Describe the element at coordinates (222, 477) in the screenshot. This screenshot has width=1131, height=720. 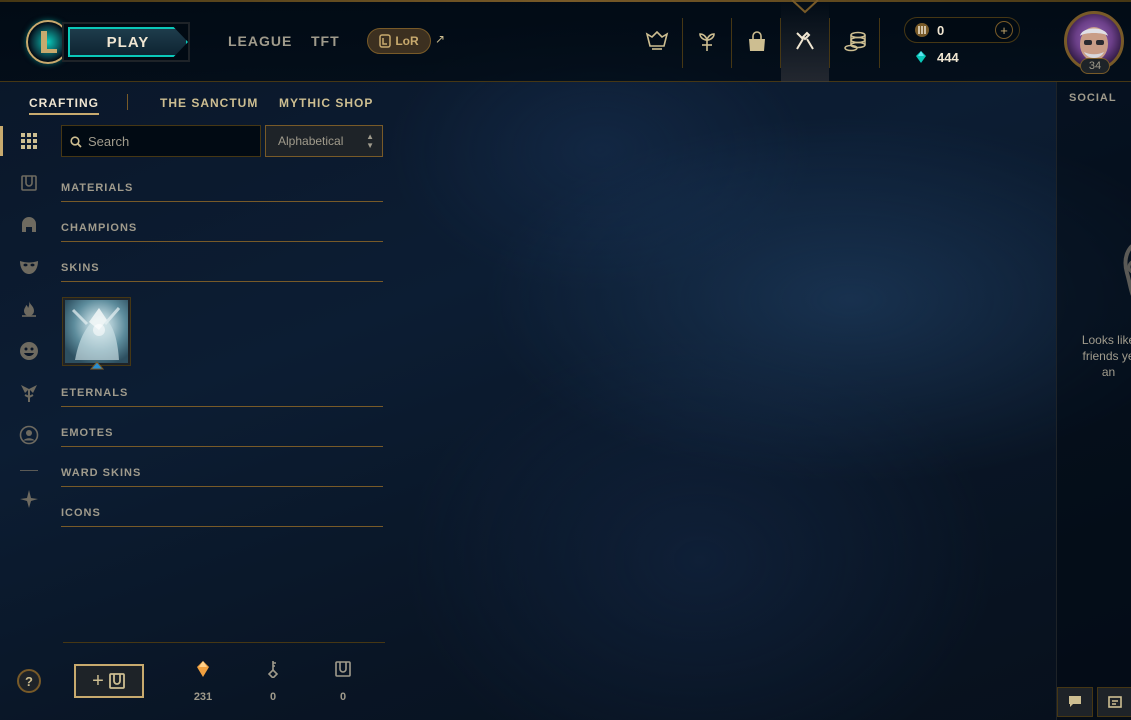
I see `category-ward-skins: WARD SKINS` at that location.